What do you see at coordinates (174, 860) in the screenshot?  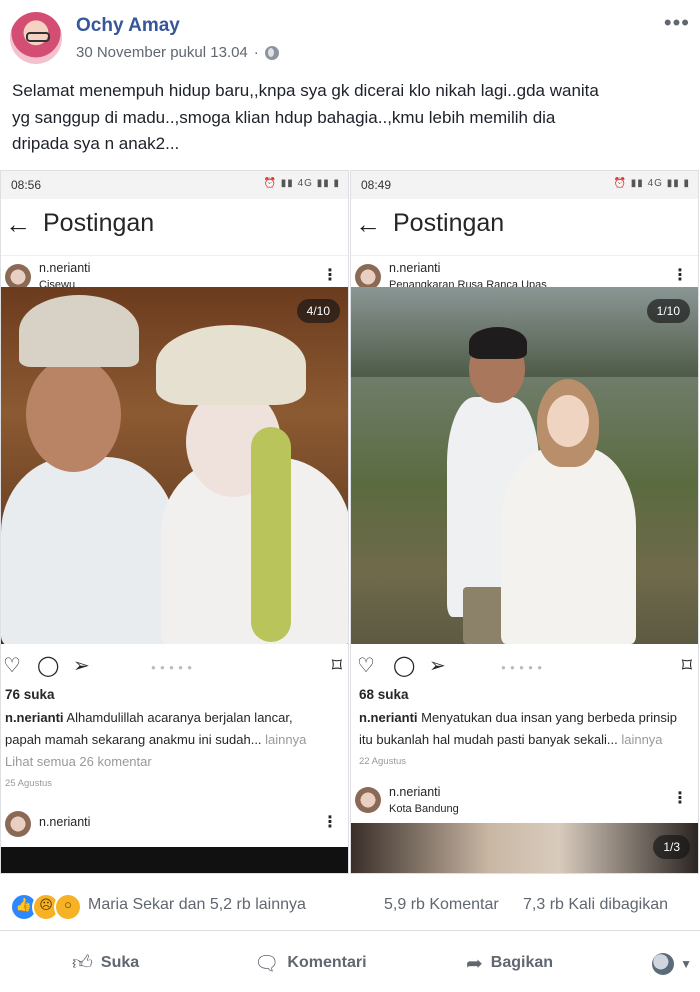 I see `next-photo-strip` at bounding box center [174, 860].